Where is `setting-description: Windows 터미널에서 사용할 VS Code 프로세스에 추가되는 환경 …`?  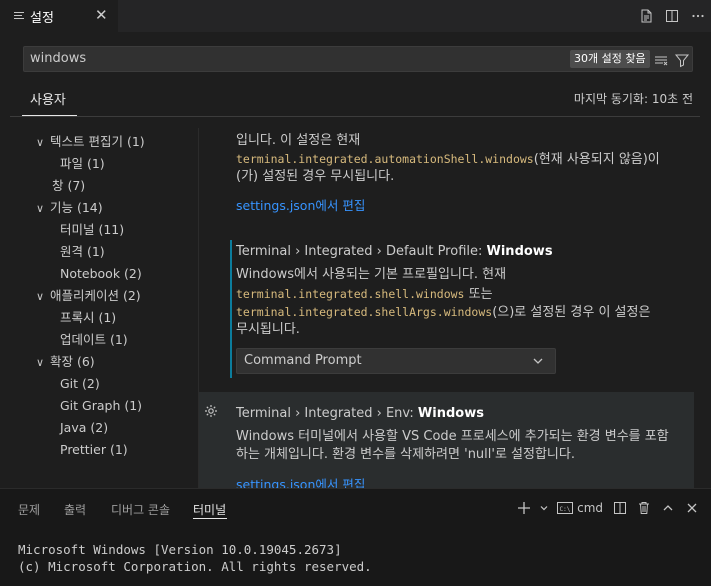 setting-description: Windows 터미널에서 사용할 VS Code 프로세스에 추가되는 환경 … is located at coordinates (452, 436).